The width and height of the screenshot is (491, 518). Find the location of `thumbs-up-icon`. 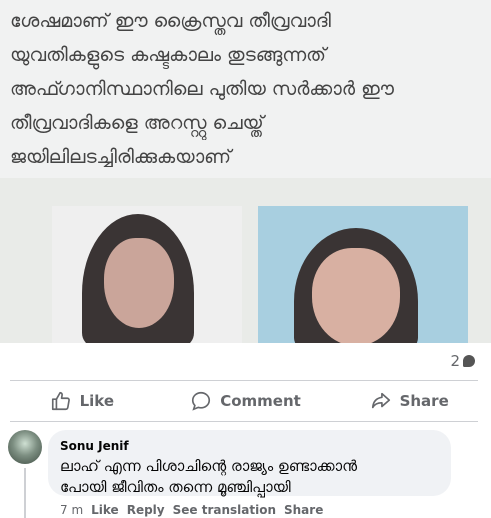

thumbs-up-icon is located at coordinates (60, 401).